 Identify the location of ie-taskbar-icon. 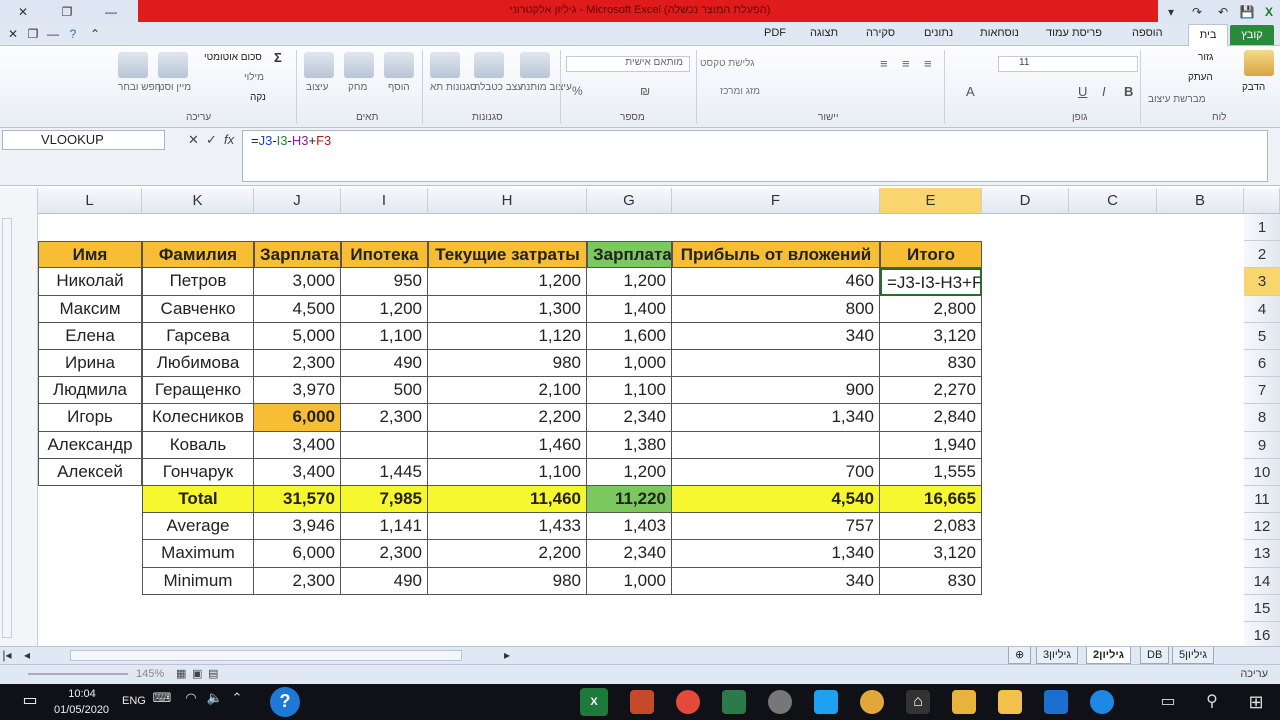
(1102, 702).